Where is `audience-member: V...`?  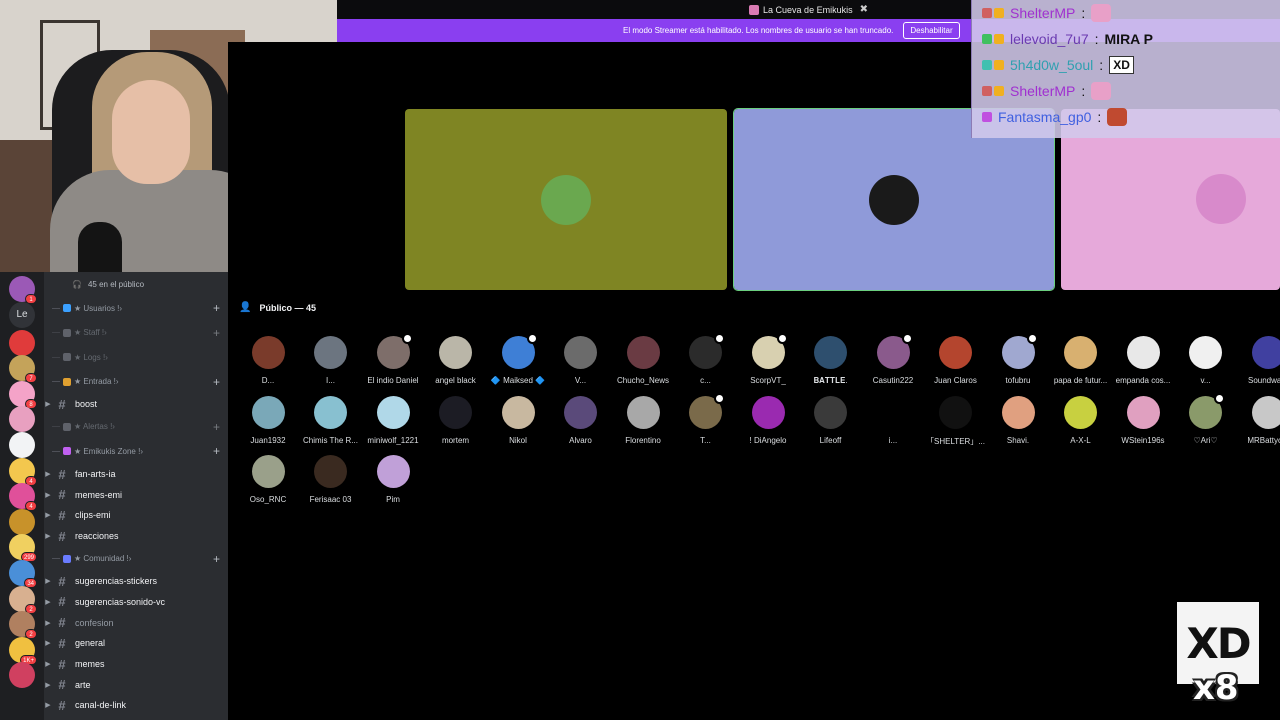 audience-member: V... is located at coordinates (581, 360).